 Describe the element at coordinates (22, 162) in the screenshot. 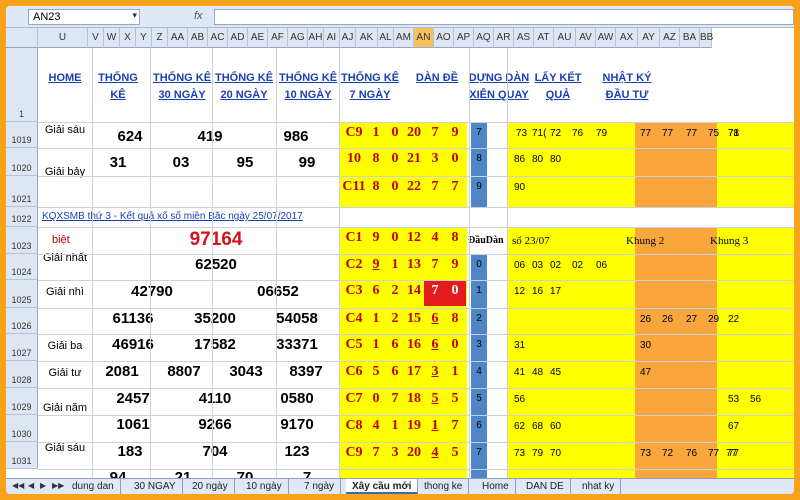

I see `row-header: 1020` at that location.